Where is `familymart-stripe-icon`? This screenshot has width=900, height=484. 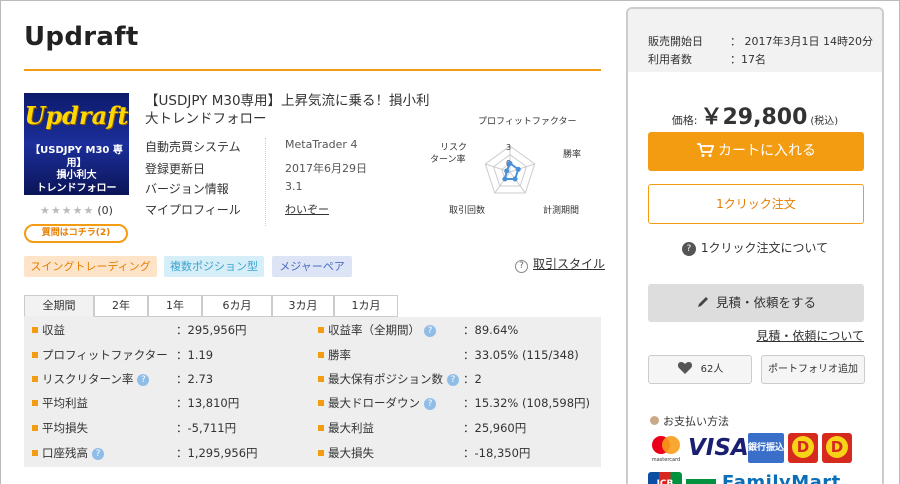
familymart-stripe-icon is located at coordinates (701, 478).